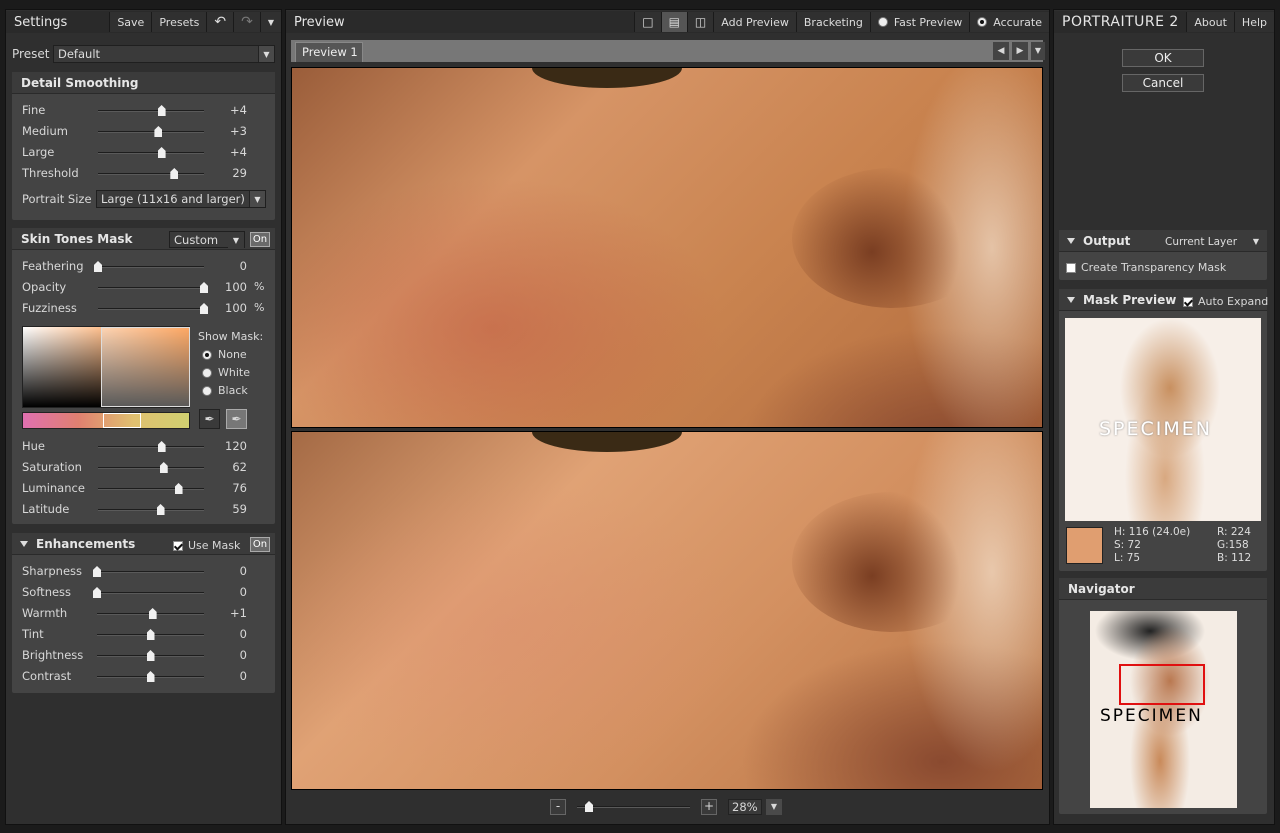 The image size is (1280, 833). What do you see at coordinates (647, 22) in the screenshot?
I see `single-view-icon: □` at bounding box center [647, 22].